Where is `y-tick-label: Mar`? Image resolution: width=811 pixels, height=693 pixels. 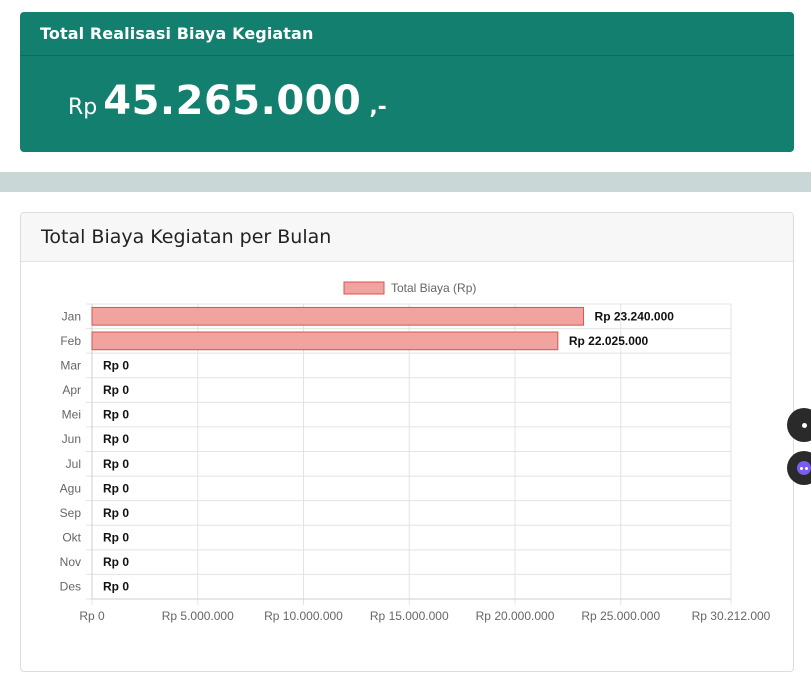
y-tick-label: Mar is located at coordinates (70, 365).